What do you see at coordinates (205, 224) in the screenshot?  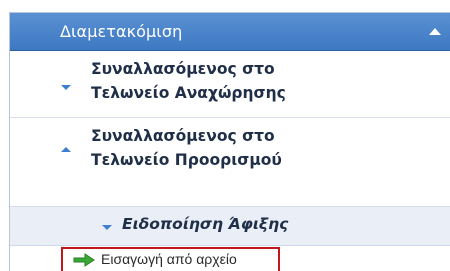 I see `submenu-label: Ειδοποίηση Άφιξης` at bounding box center [205, 224].